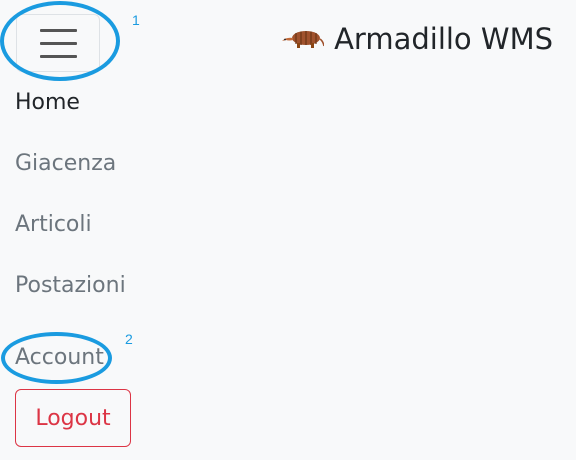 The width and height of the screenshot is (576, 460). I want to click on nav-item-articoli: Articoli, so click(53, 224).